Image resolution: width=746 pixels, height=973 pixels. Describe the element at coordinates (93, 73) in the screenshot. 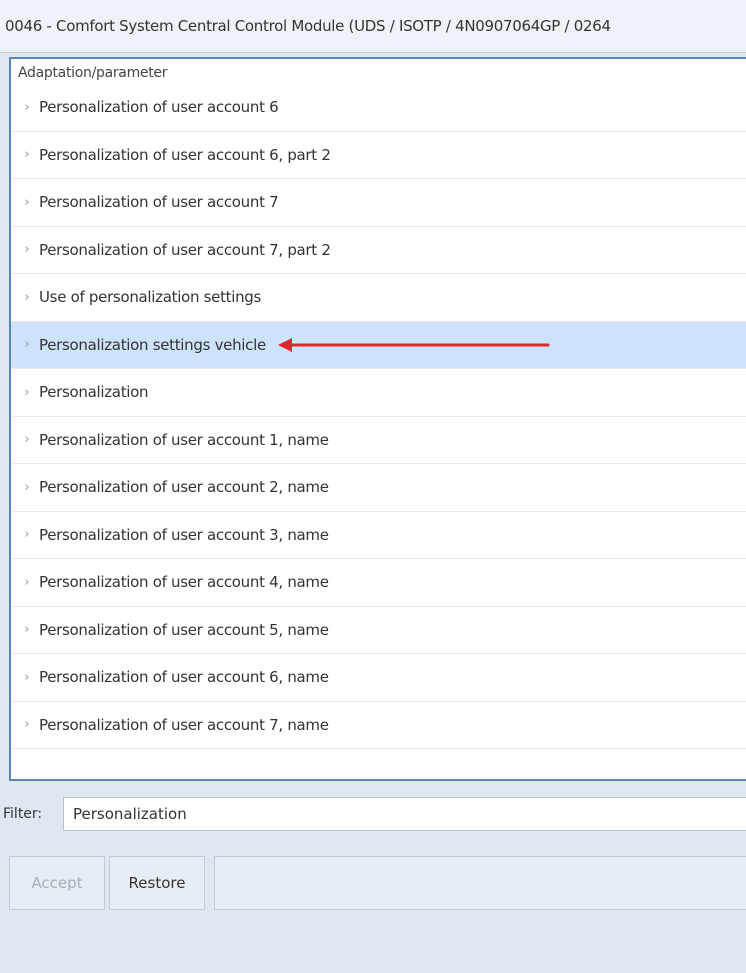

I see `group-header: Adaptation/parameter` at that location.